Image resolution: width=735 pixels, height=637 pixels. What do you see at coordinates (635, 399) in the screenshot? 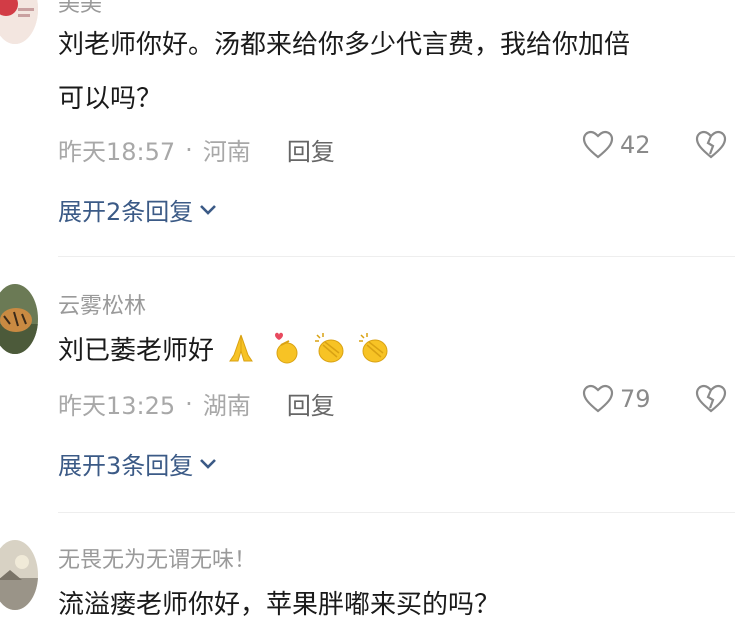
I see `like-count: 79` at bounding box center [635, 399].